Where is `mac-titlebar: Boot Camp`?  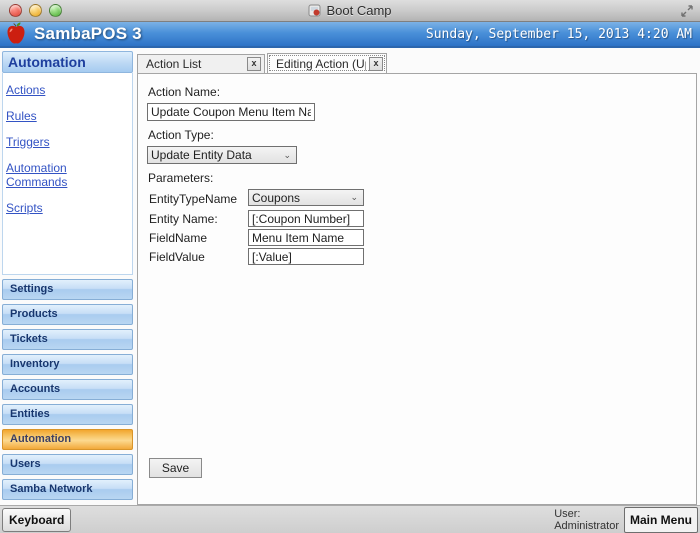
mac-titlebar: Boot Camp is located at coordinates (350, 11).